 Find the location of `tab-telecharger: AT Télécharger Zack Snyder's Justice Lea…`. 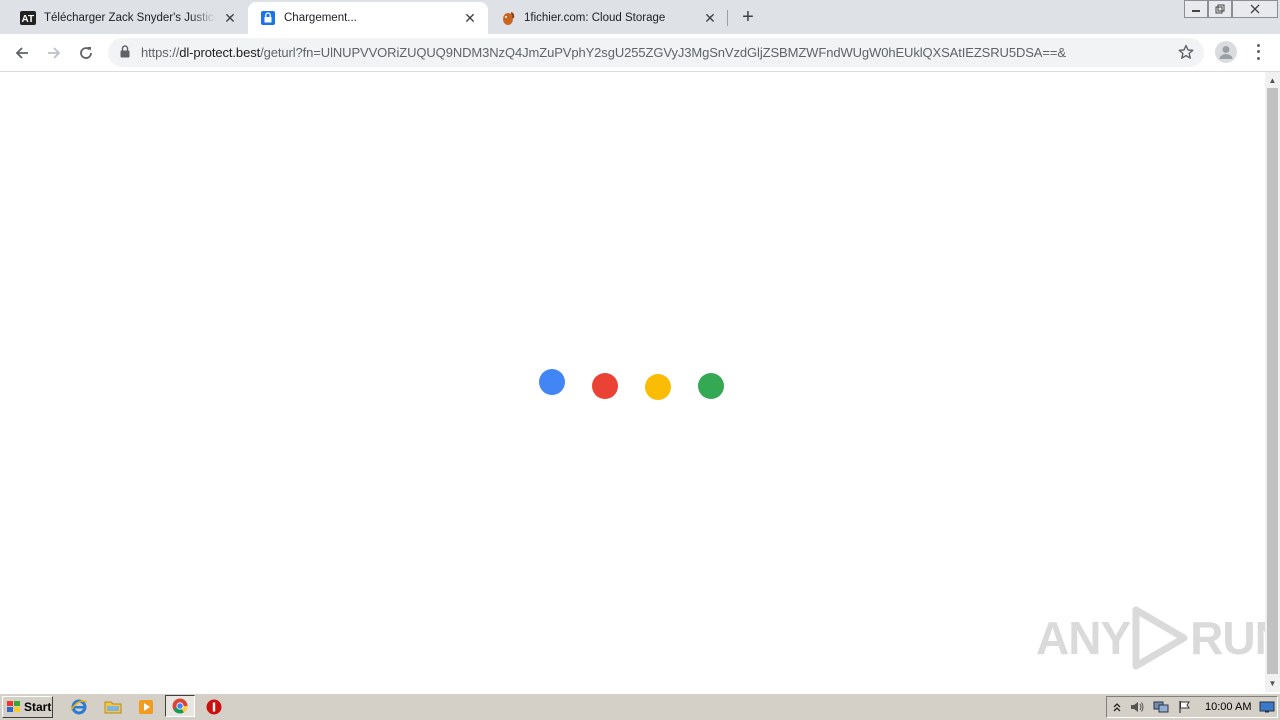

tab-telecharger: AT Télécharger Zack Snyder's Justice Lea… is located at coordinates (128, 18).